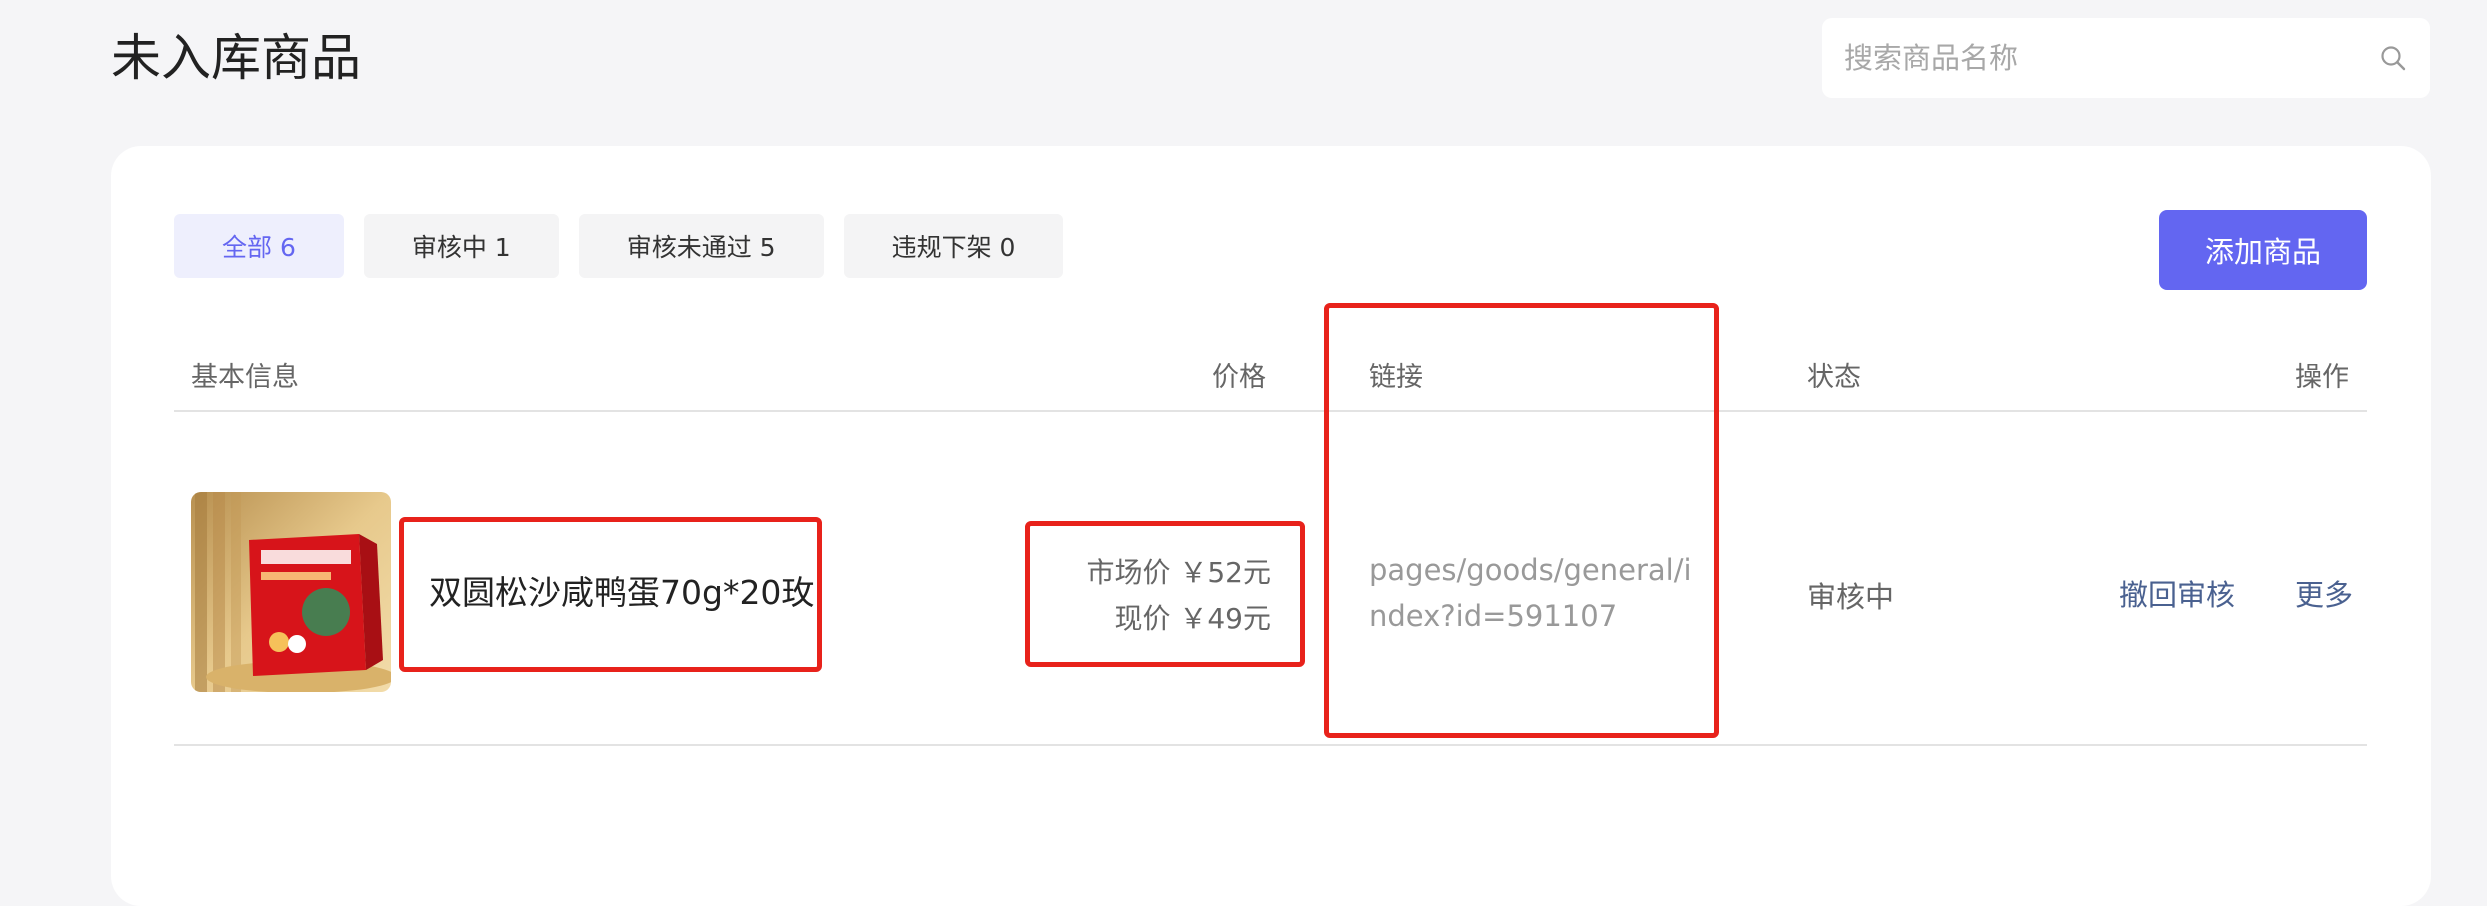 The height and width of the screenshot is (906, 2487). I want to click on goods-link: pages/goods/general/index?id=591107, so click(1530, 593).